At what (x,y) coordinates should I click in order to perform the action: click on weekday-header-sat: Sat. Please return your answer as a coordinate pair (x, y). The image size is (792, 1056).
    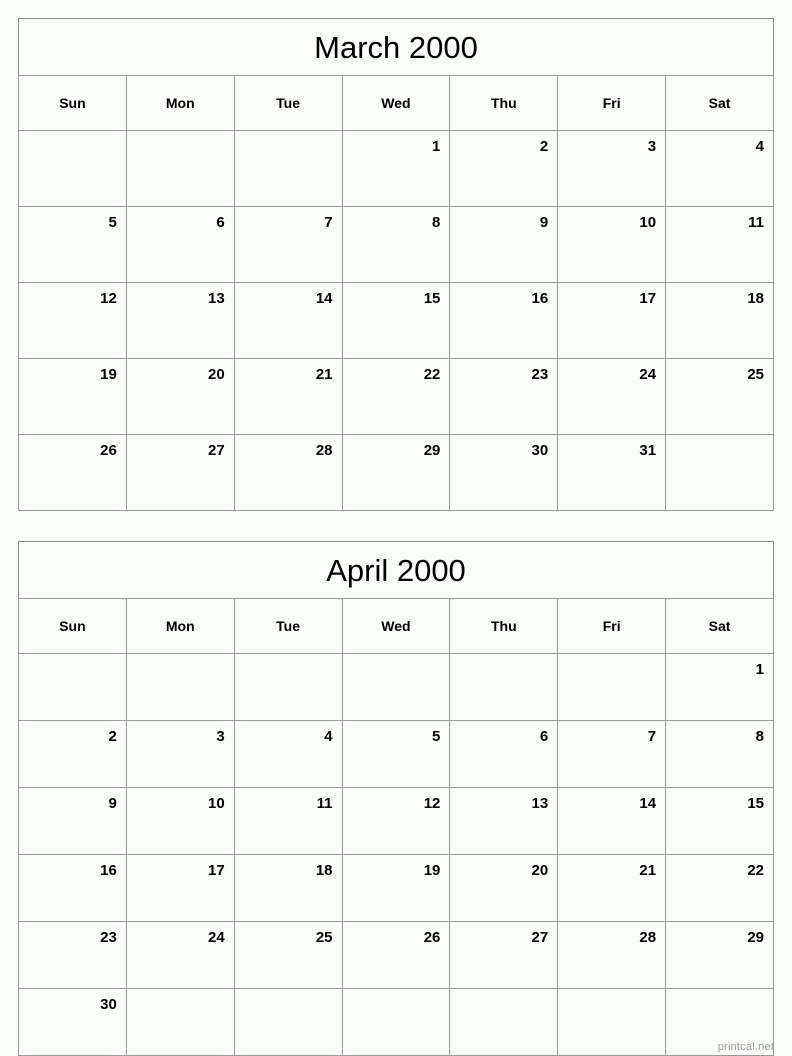
    Looking at the image, I should click on (719, 626).